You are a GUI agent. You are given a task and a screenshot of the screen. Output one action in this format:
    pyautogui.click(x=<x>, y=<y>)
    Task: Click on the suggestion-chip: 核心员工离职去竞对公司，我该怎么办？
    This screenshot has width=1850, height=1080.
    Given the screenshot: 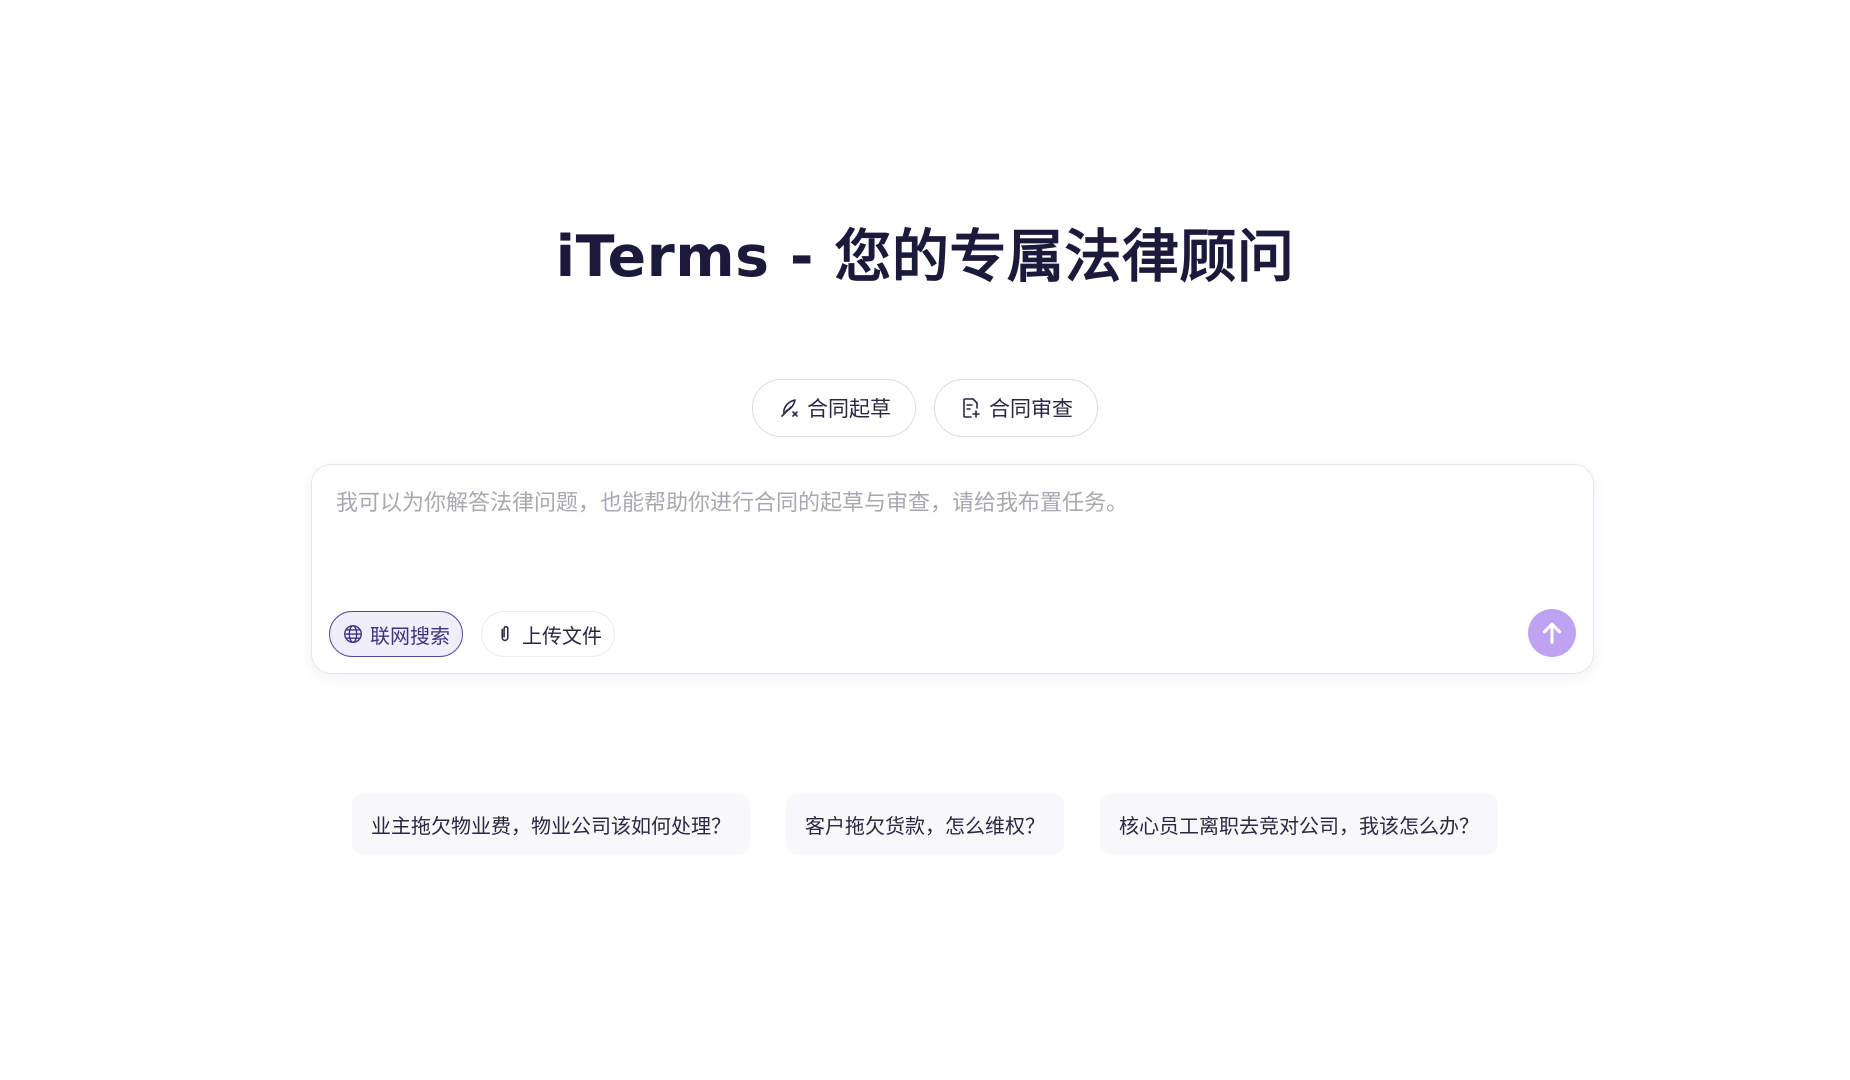 What is the action you would take?
    pyautogui.click(x=1299, y=824)
    